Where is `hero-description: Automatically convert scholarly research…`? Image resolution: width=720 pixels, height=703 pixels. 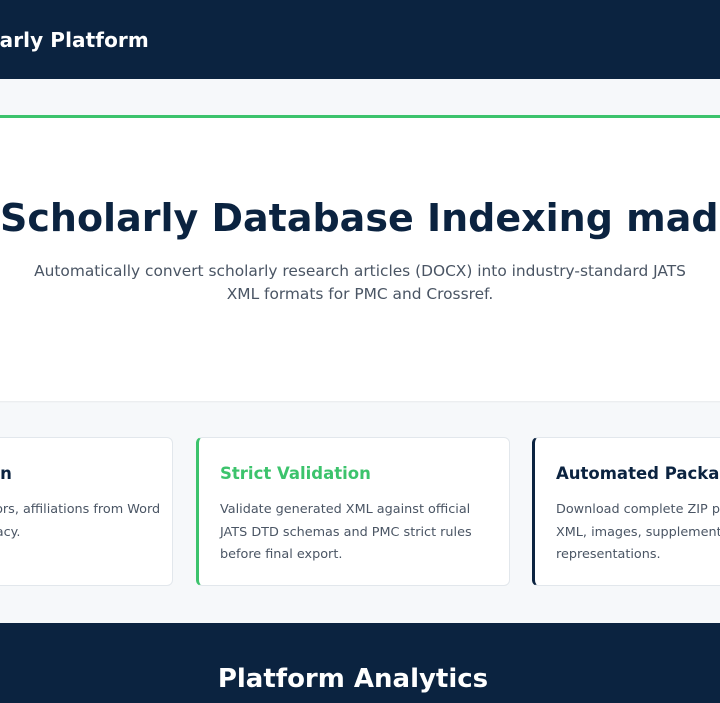 hero-description: Automatically convert scholarly research… is located at coordinates (360, 282).